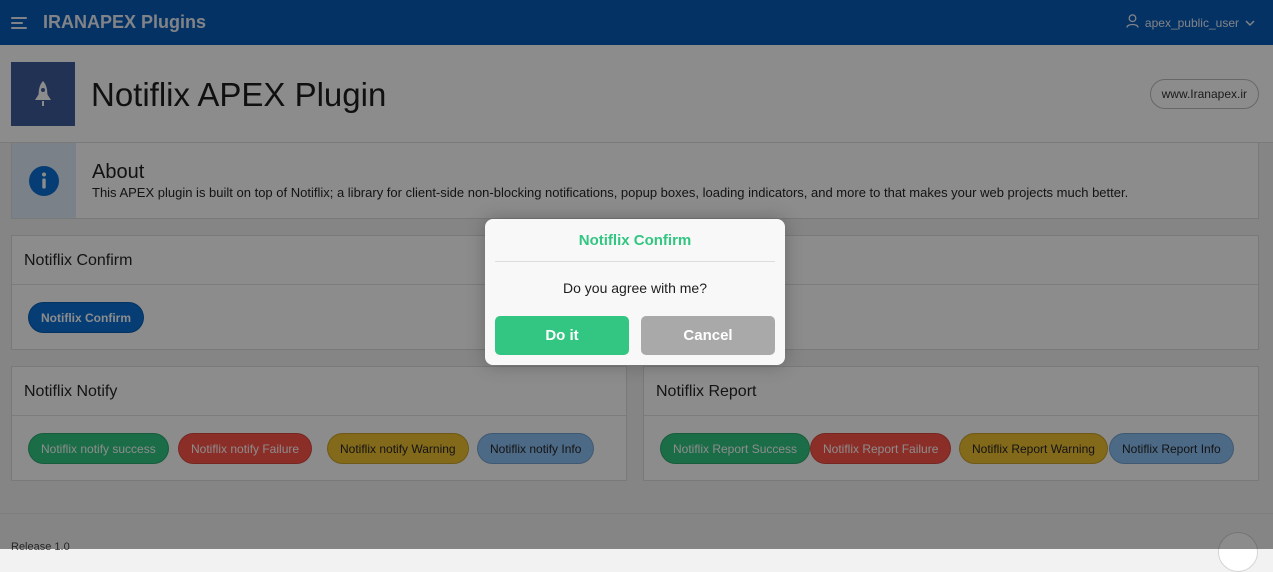  I want to click on dialog-title: Notiflix Confirm, so click(635, 240).